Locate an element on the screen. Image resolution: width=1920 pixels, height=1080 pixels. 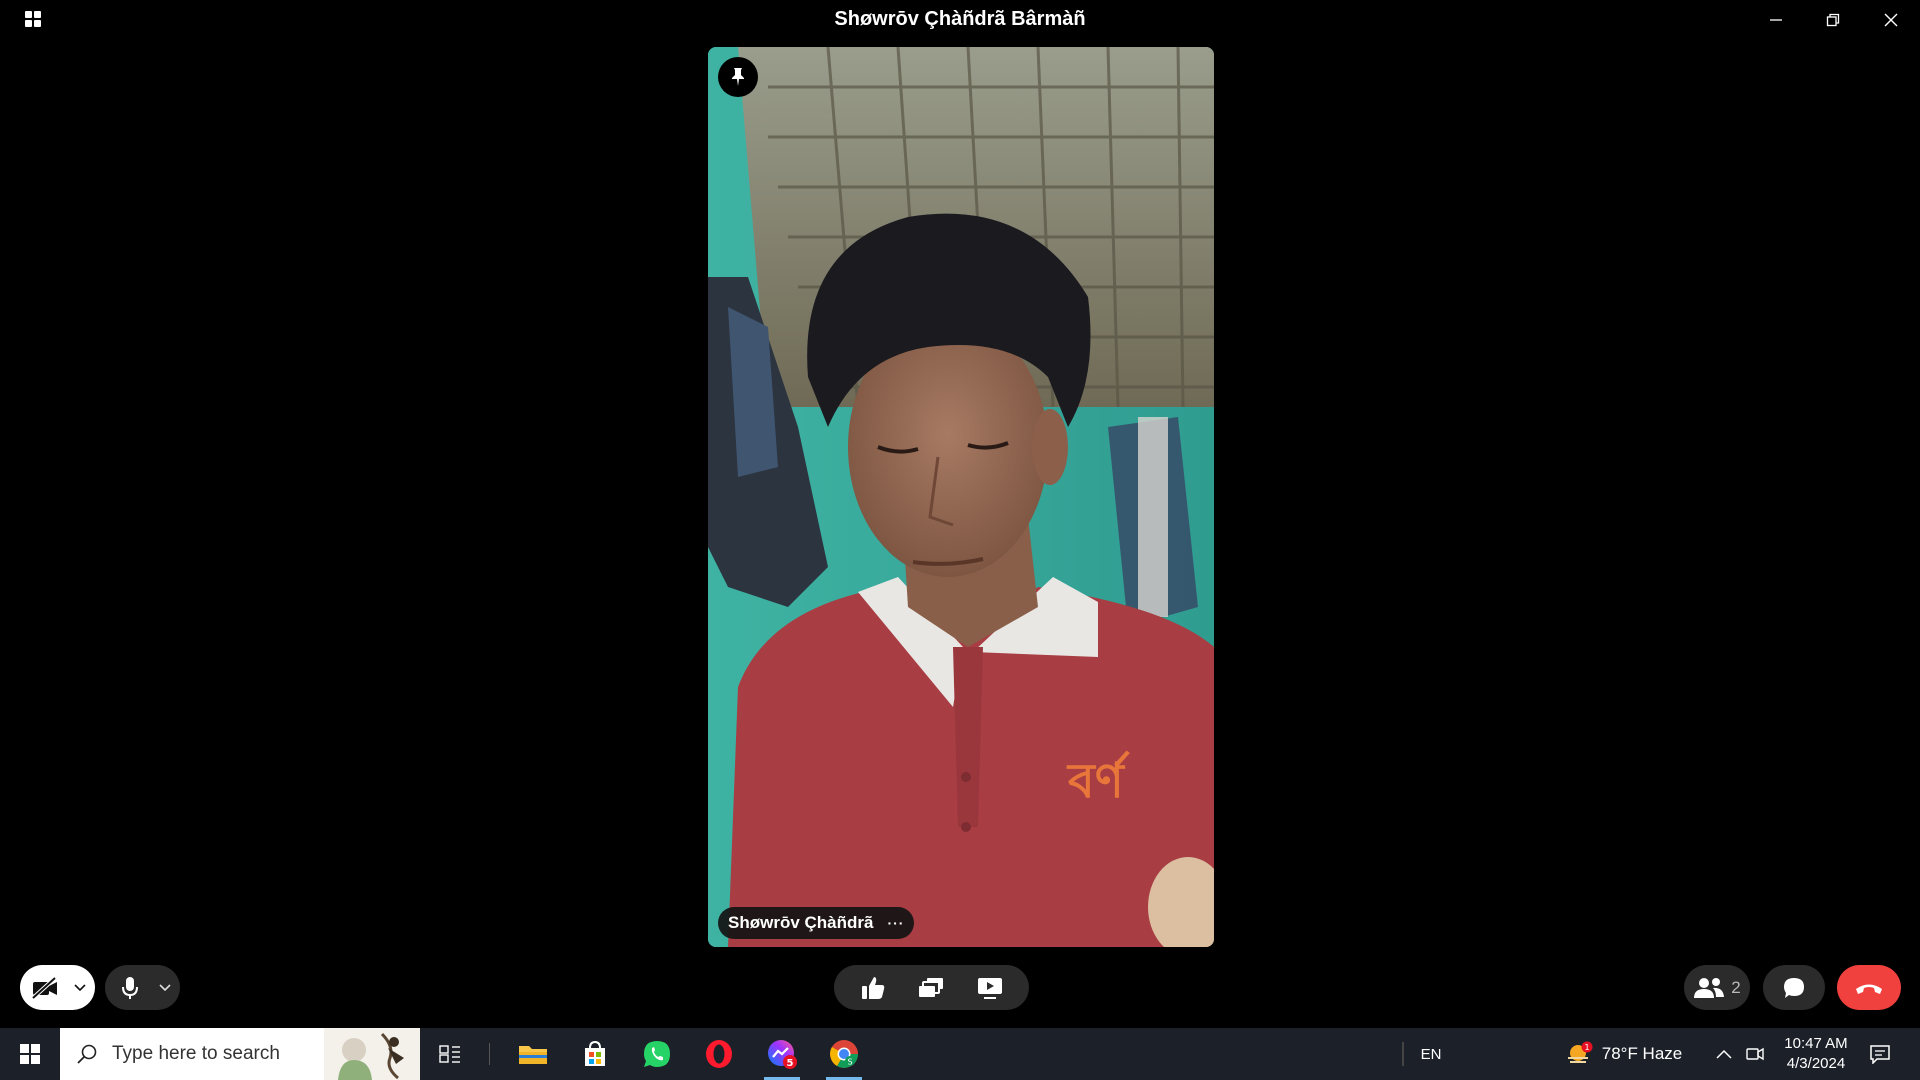
whatsapp-button is located at coordinates (657, 1054).